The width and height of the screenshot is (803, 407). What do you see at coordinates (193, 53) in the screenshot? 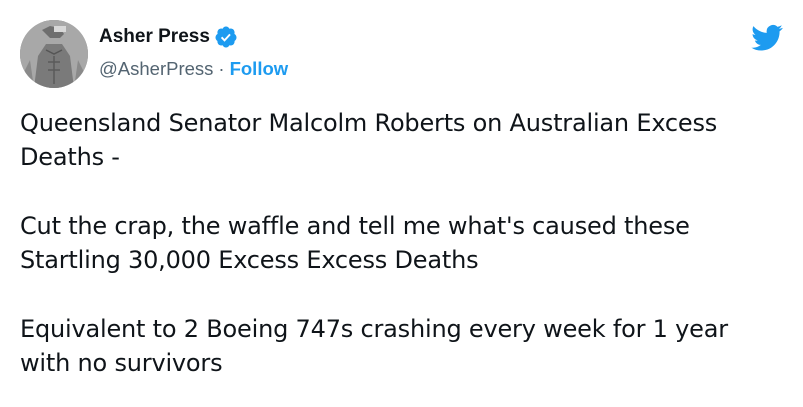
I see `user-info: Asher Press @AsherPress · Follow` at bounding box center [193, 53].